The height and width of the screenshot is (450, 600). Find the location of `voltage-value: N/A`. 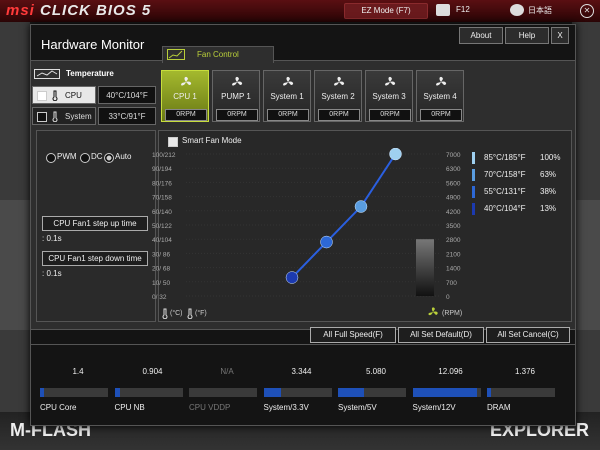

voltage-value: N/A is located at coordinates (227, 371).